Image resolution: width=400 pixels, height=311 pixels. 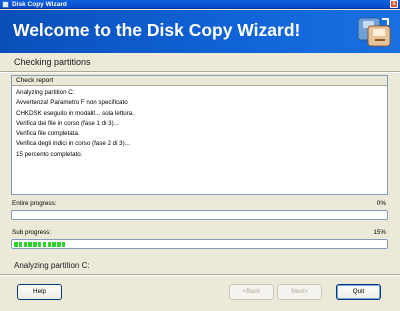 I want to click on sub-progress-percent: 15%, so click(x=379, y=232).